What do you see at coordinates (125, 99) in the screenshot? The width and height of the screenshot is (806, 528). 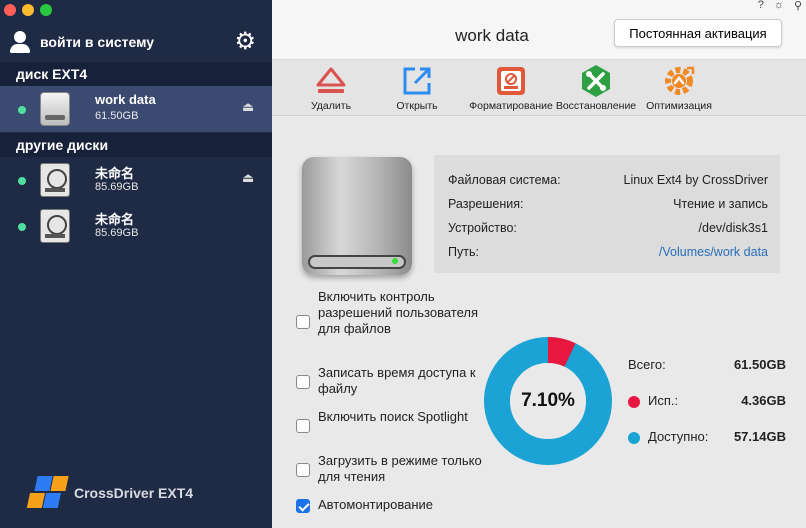 I see `disk-name: work data` at bounding box center [125, 99].